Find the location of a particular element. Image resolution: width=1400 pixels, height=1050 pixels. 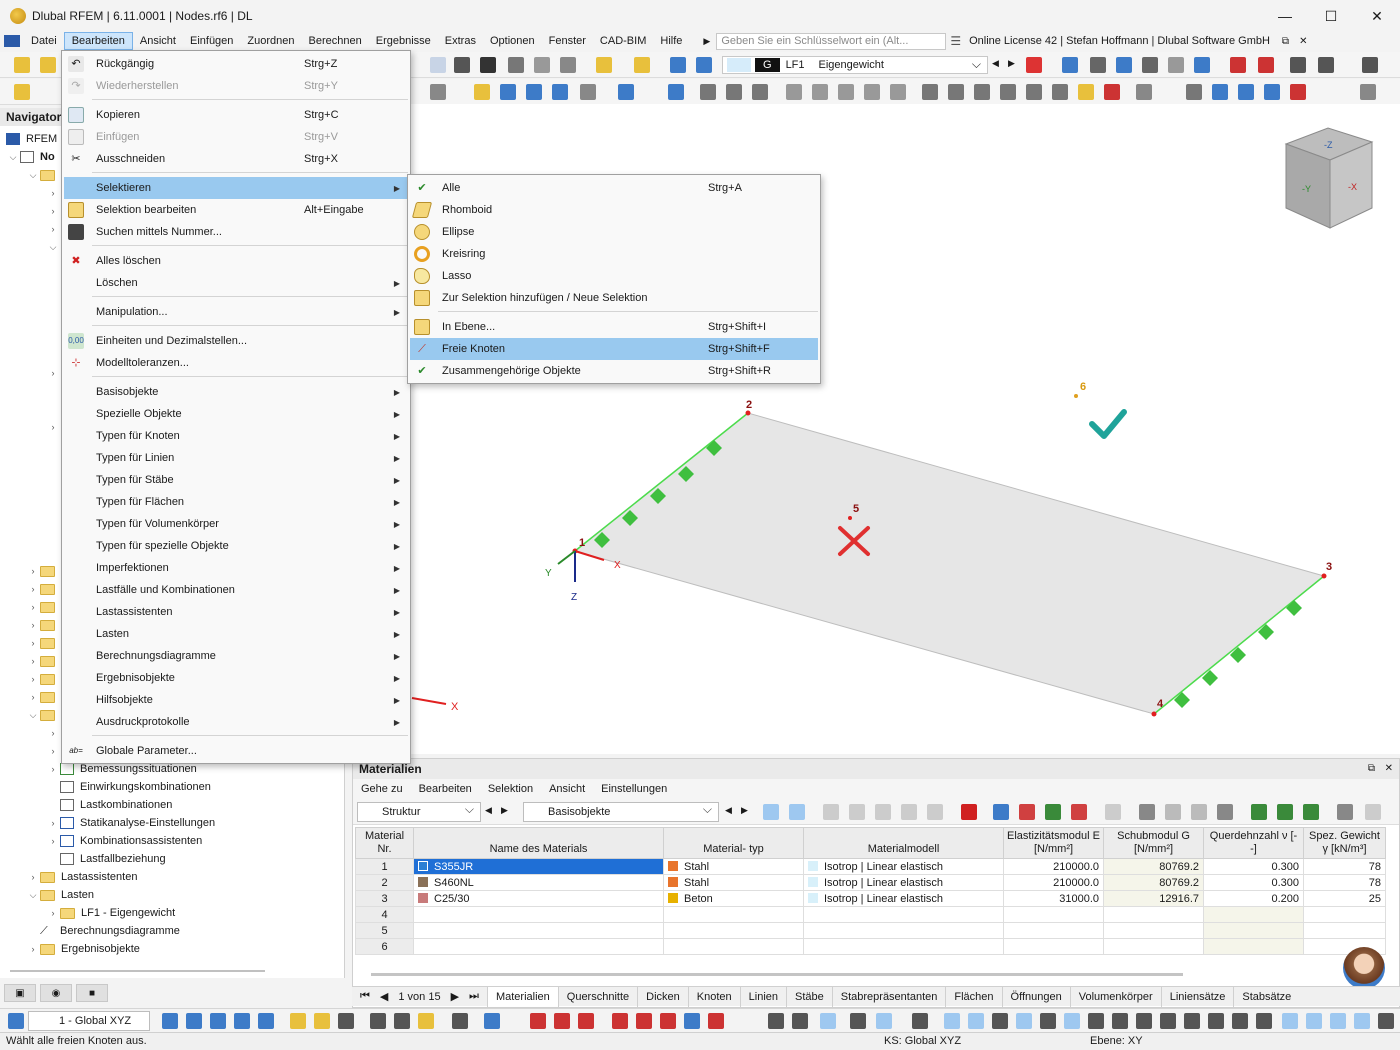

materials-menu-bearbeiten: Bearbeiten is located at coordinates (445, 789).